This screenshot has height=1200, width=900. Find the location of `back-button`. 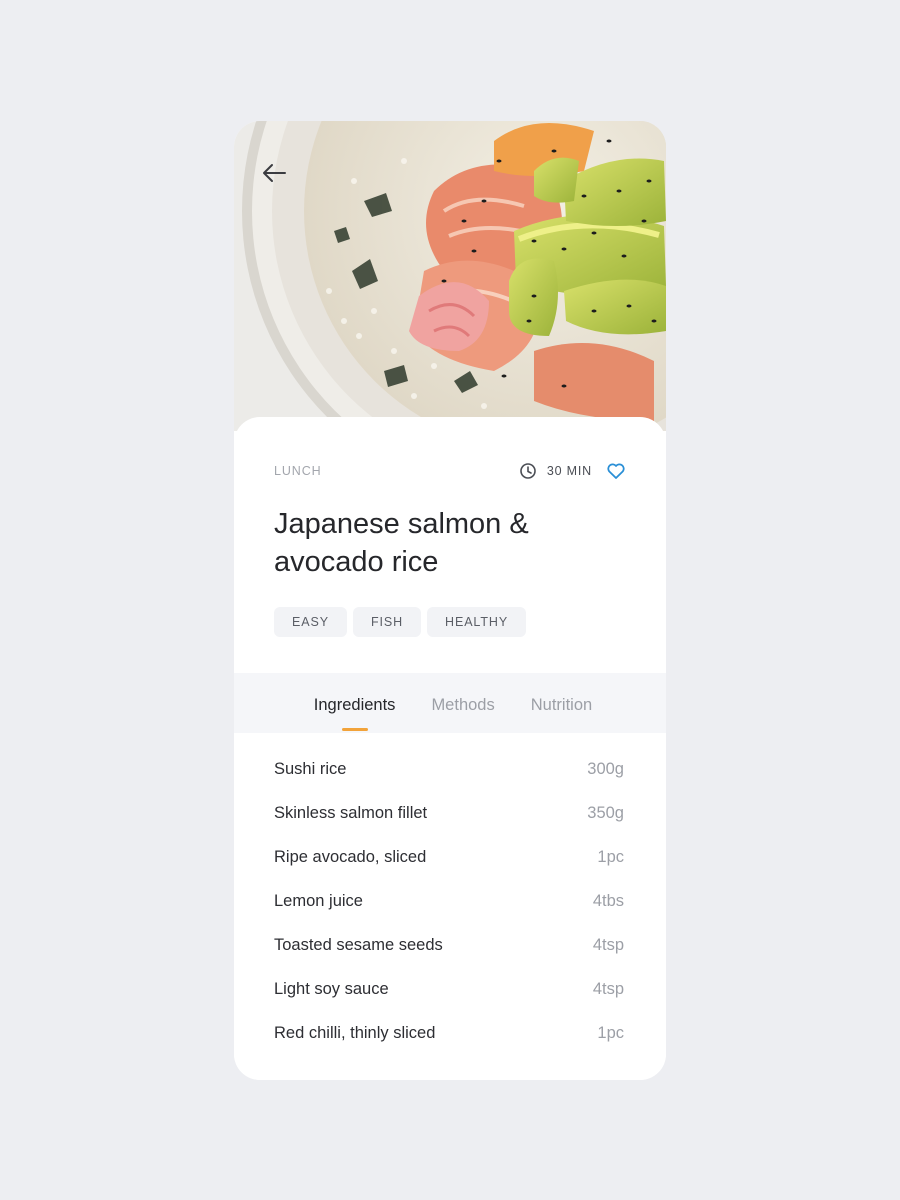

back-button is located at coordinates (274, 173).